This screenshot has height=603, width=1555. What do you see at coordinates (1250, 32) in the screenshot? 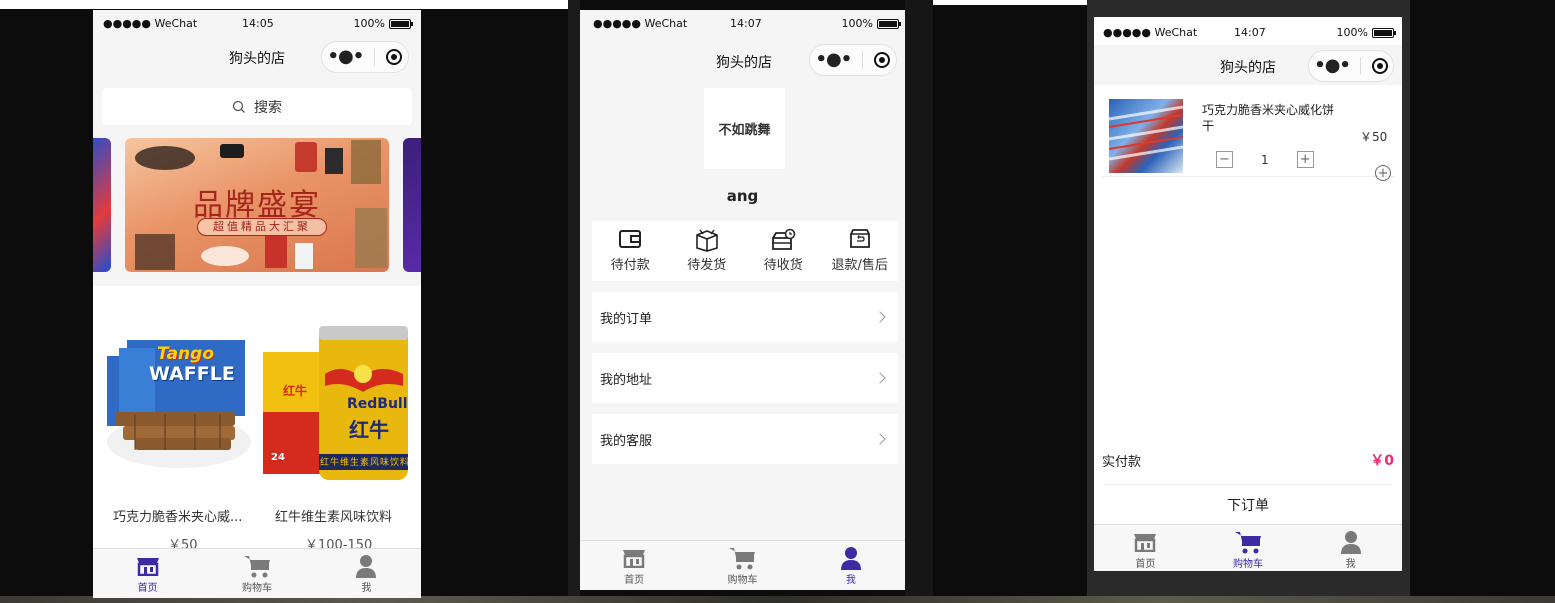
I see `clock: 14:07` at bounding box center [1250, 32].